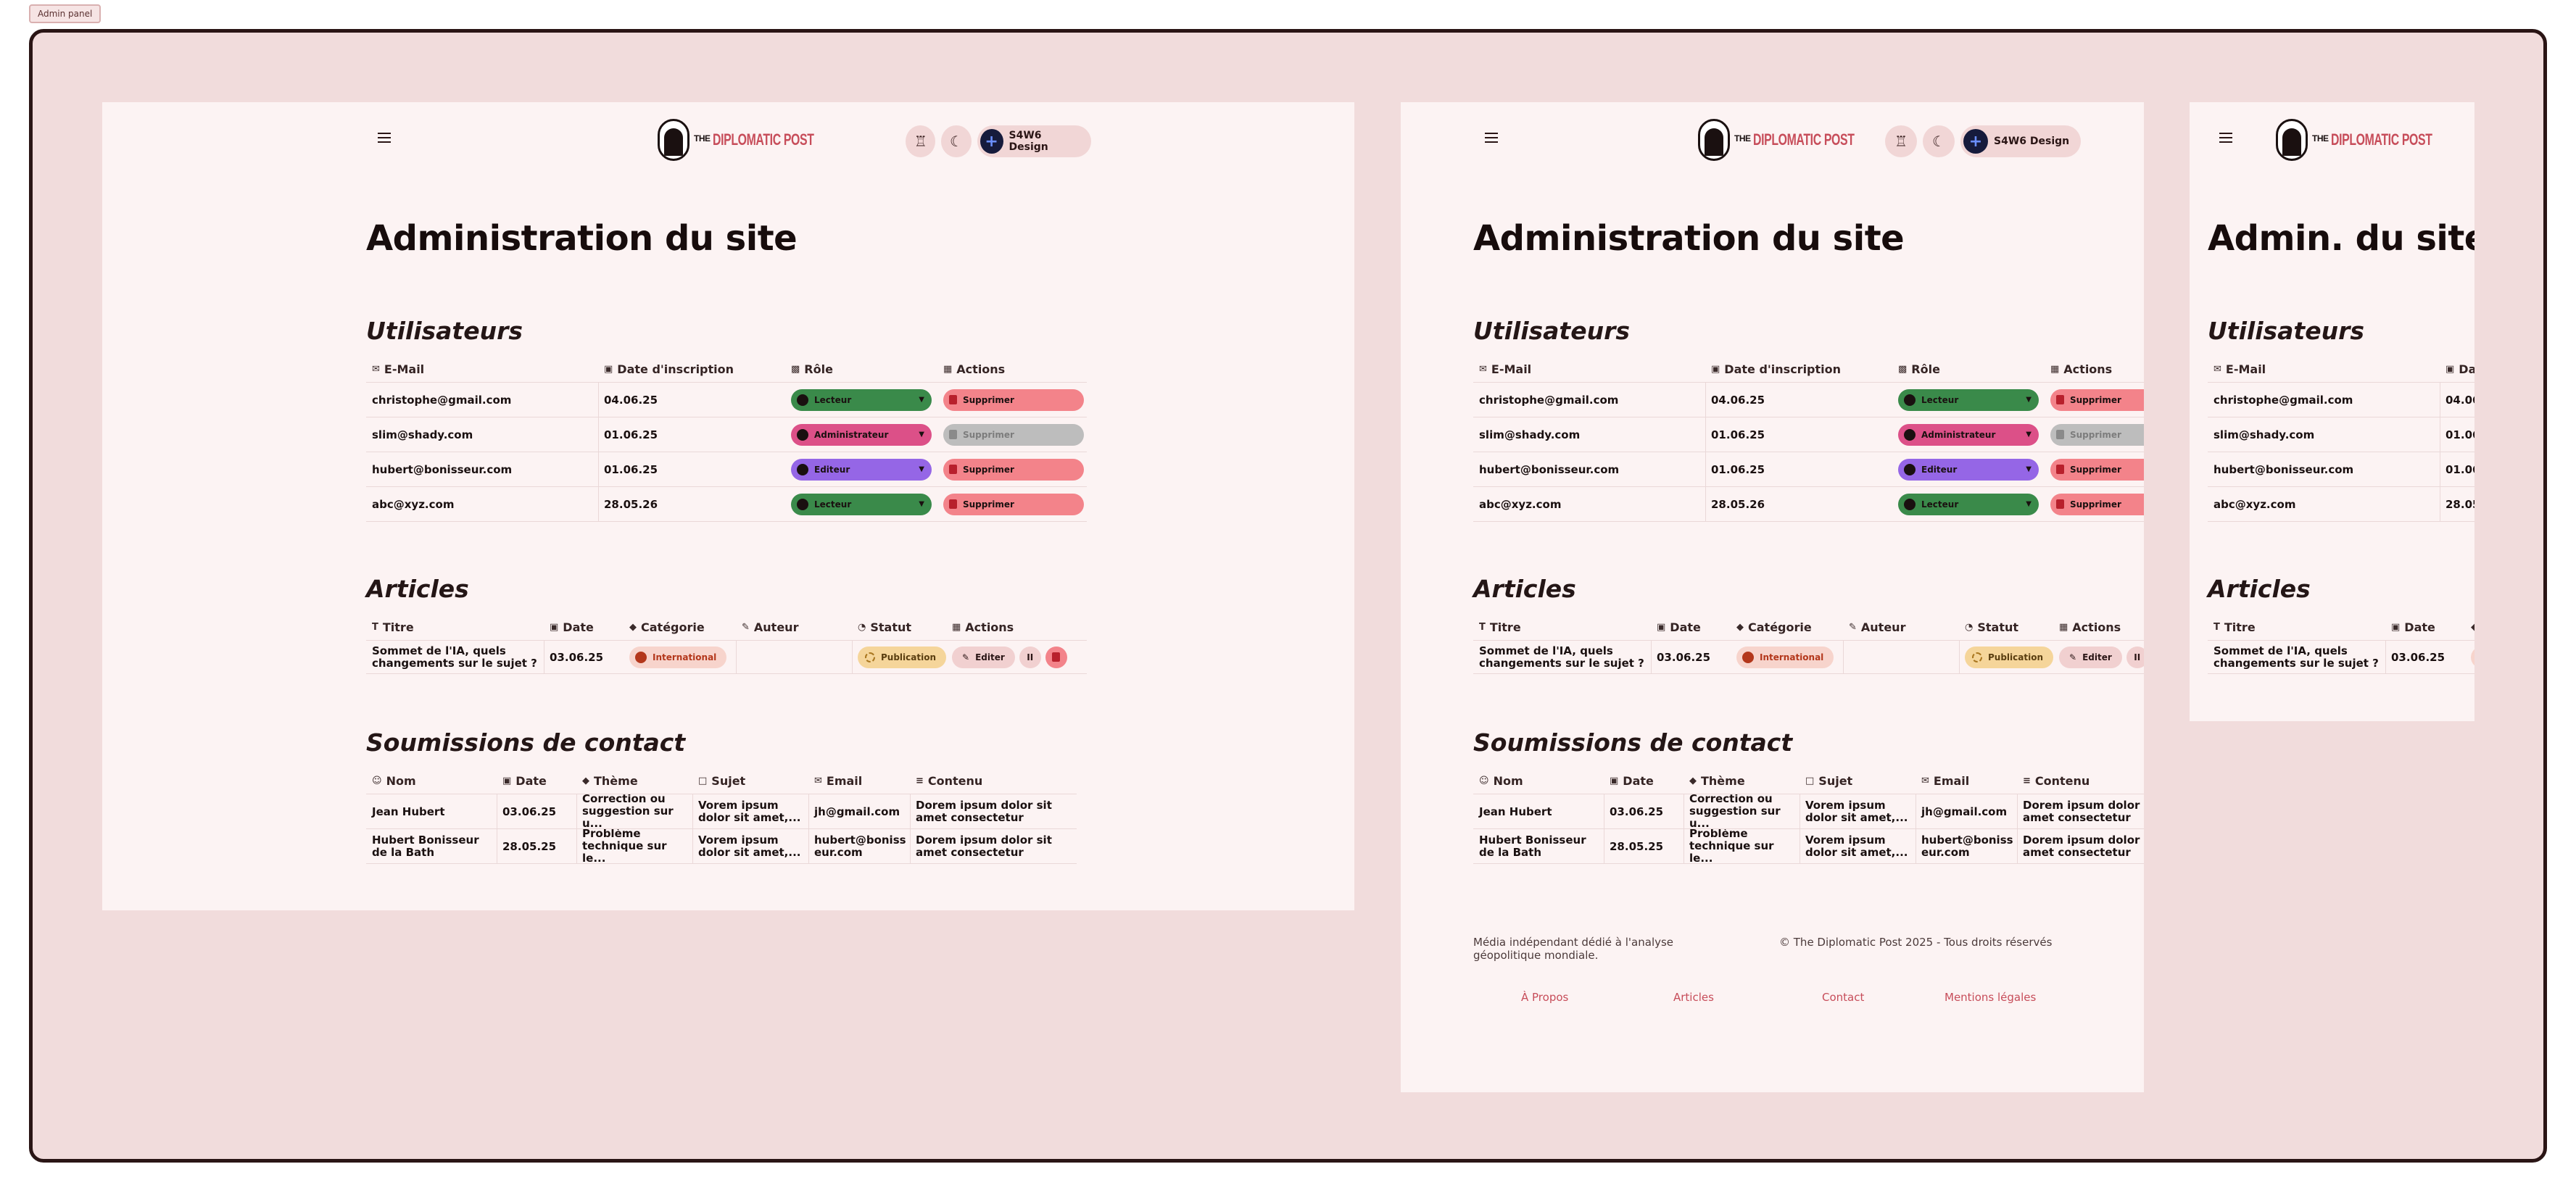  What do you see at coordinates (920, 780) in the screenshot?
I see `text-align-icon: ≡` at bounding box center [920, 780].